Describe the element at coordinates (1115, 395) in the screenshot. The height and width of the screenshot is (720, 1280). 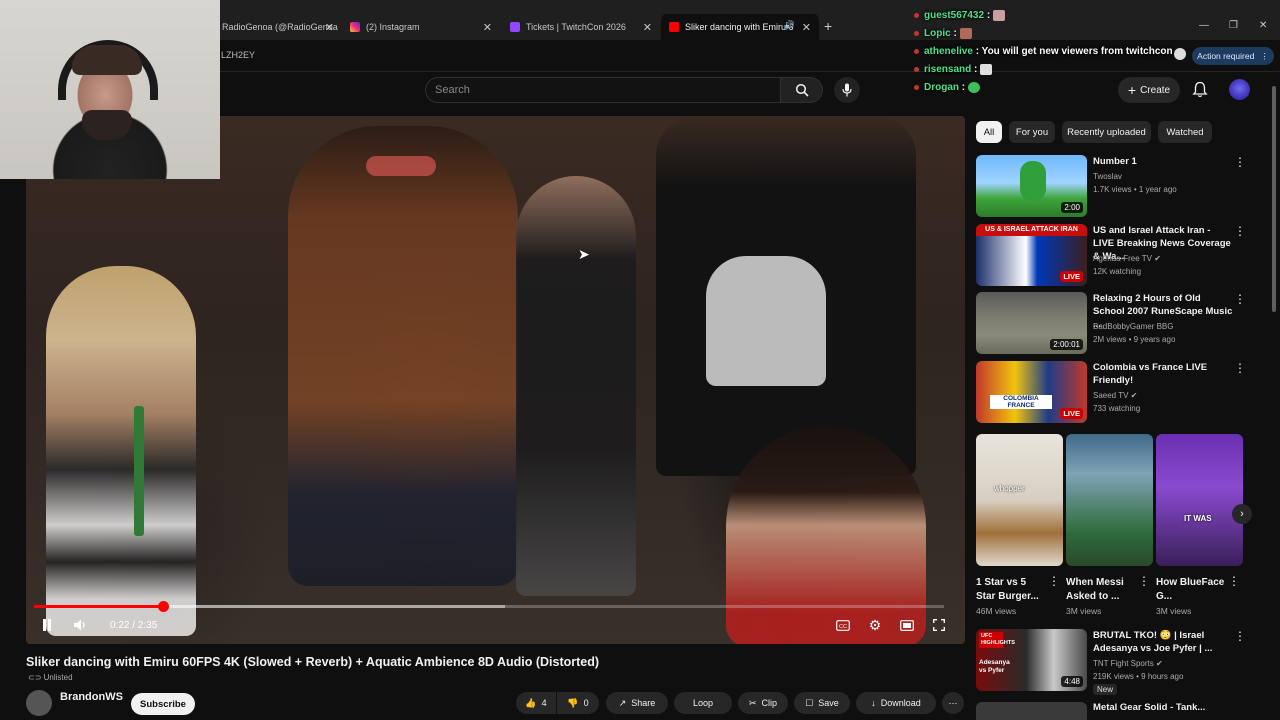
I see `recommendation-channel: Saeed TV ✔` at that location.